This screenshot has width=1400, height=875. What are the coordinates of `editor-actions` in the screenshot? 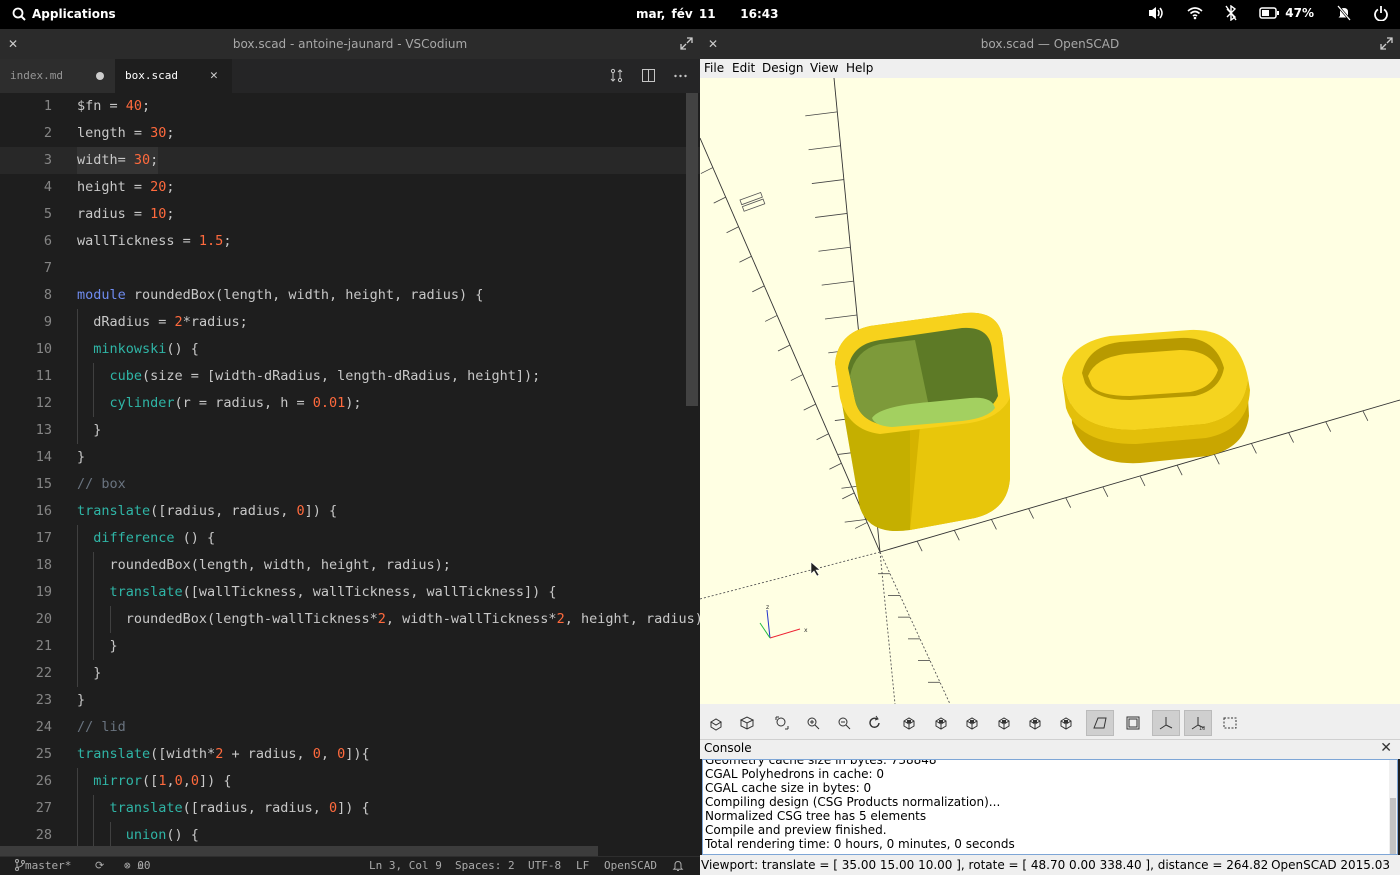 It's located at (648, 75).